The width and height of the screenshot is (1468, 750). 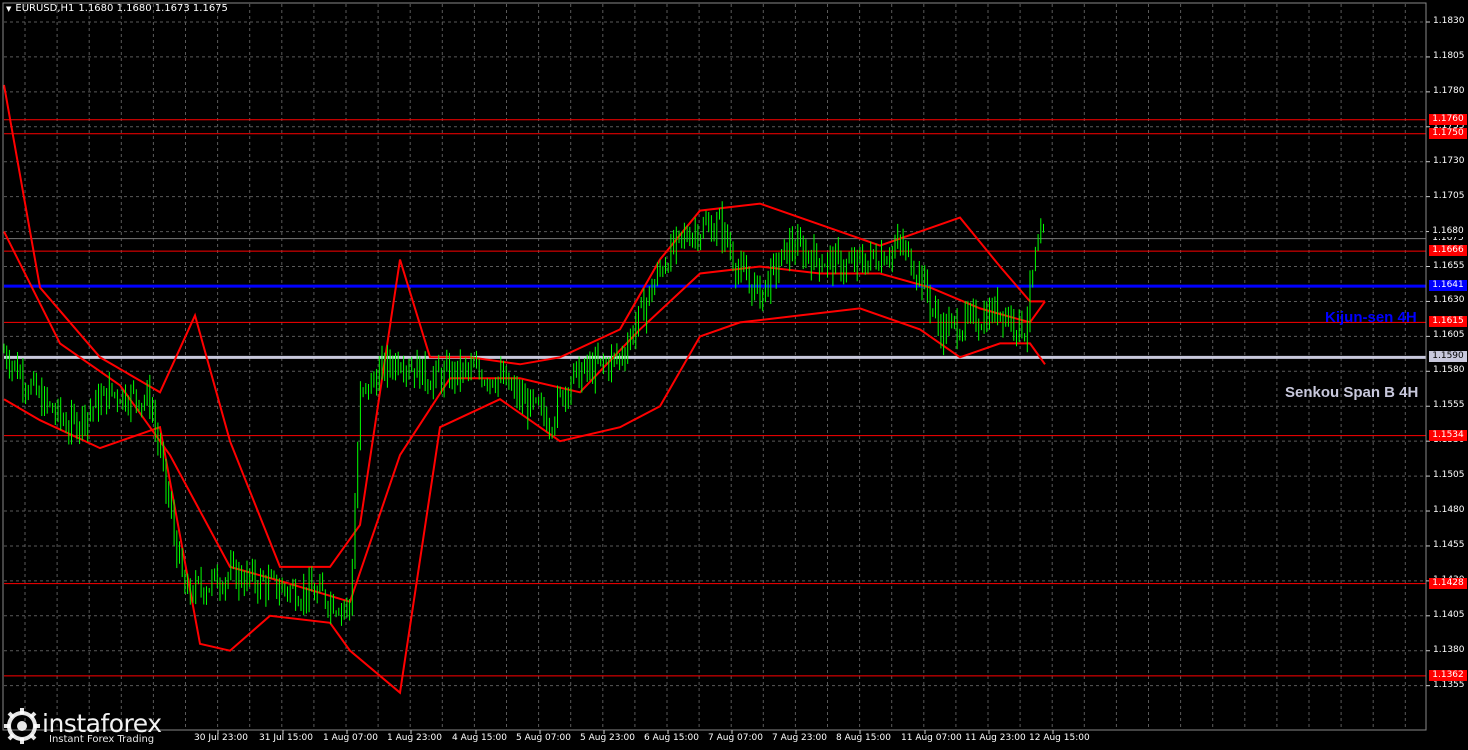 I want to click on level-price-tag: 1.1428, so click(x=1448, y=583).